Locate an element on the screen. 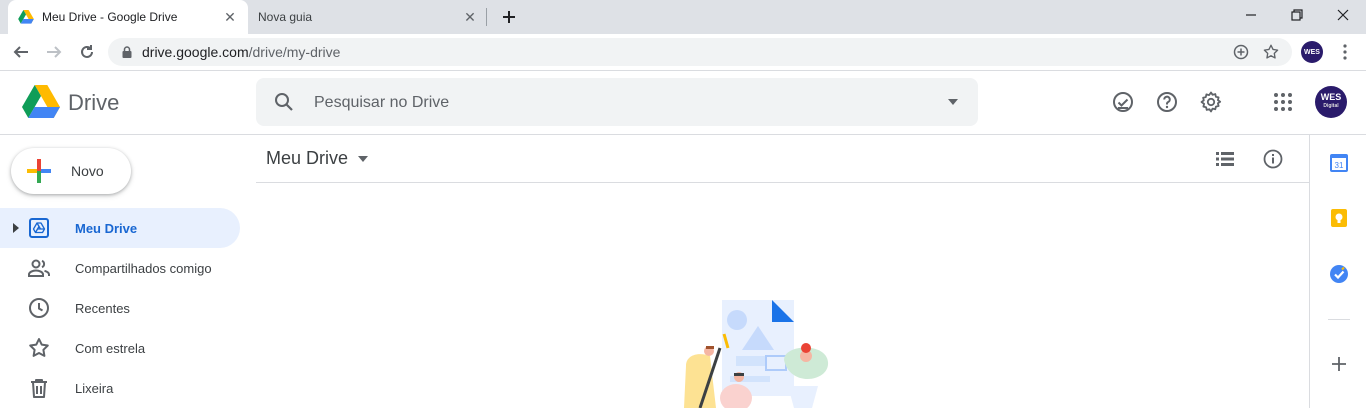  address-bar: drive.google.com/drive/my-drive is located at coordinates (700, 52).